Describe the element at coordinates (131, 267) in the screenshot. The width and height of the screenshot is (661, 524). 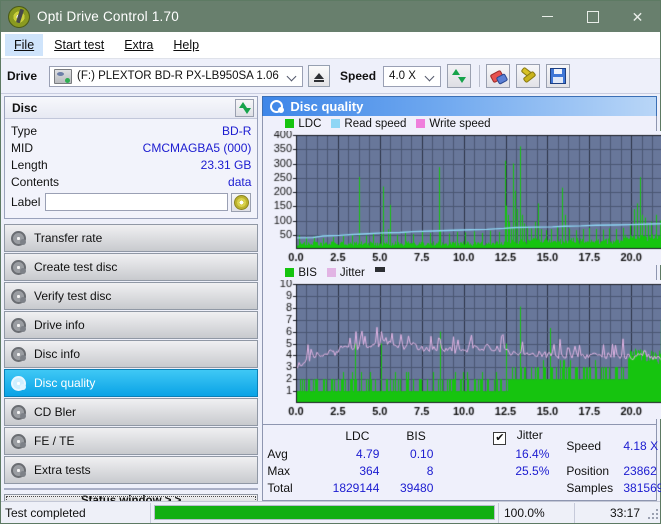
I see `sidebar-item-create-test-disc: Create test disc` at that location.